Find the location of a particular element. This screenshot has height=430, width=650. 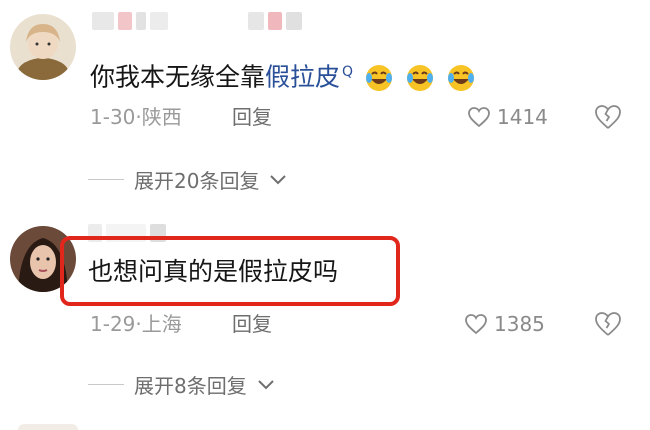

like-button: 1385 is located at coordinates (504, 324).